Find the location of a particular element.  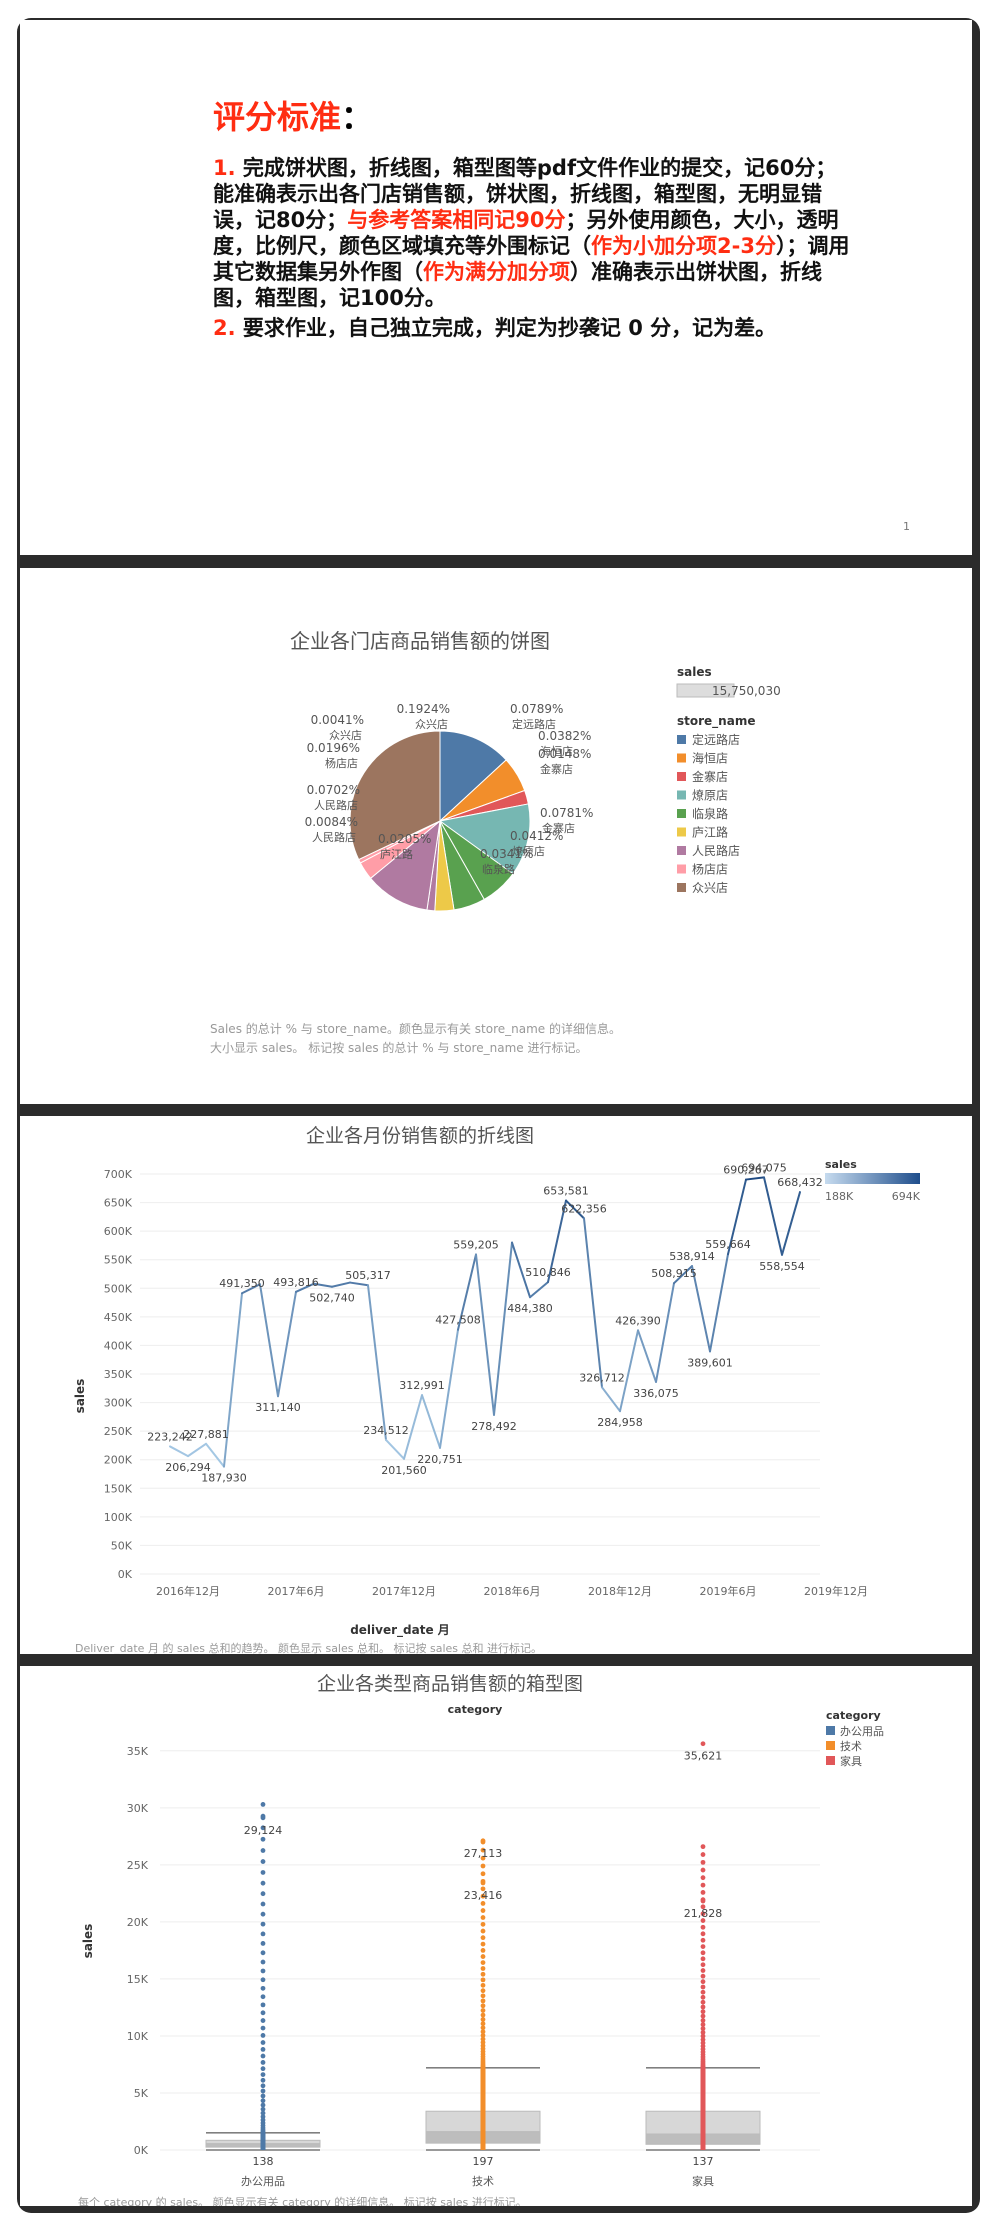

data-label: 502,740 is located at coordinates (332, 1298).